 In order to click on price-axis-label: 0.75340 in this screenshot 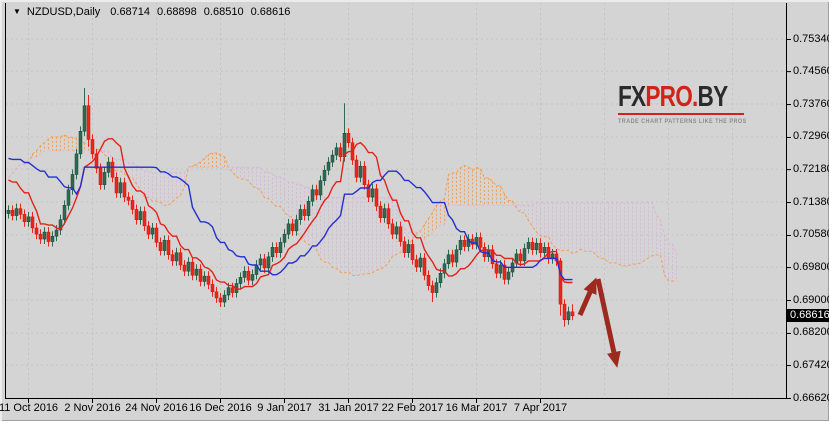, I will do `click(811, 38)`.